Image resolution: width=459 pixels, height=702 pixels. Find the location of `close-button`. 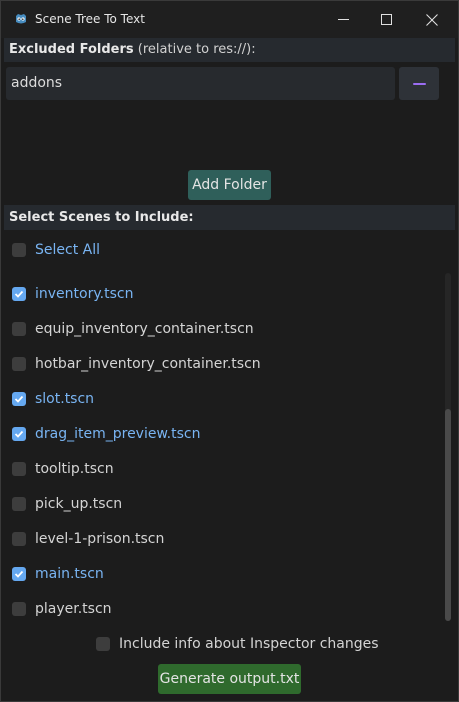

close-button is located at coordinates (432, 19).